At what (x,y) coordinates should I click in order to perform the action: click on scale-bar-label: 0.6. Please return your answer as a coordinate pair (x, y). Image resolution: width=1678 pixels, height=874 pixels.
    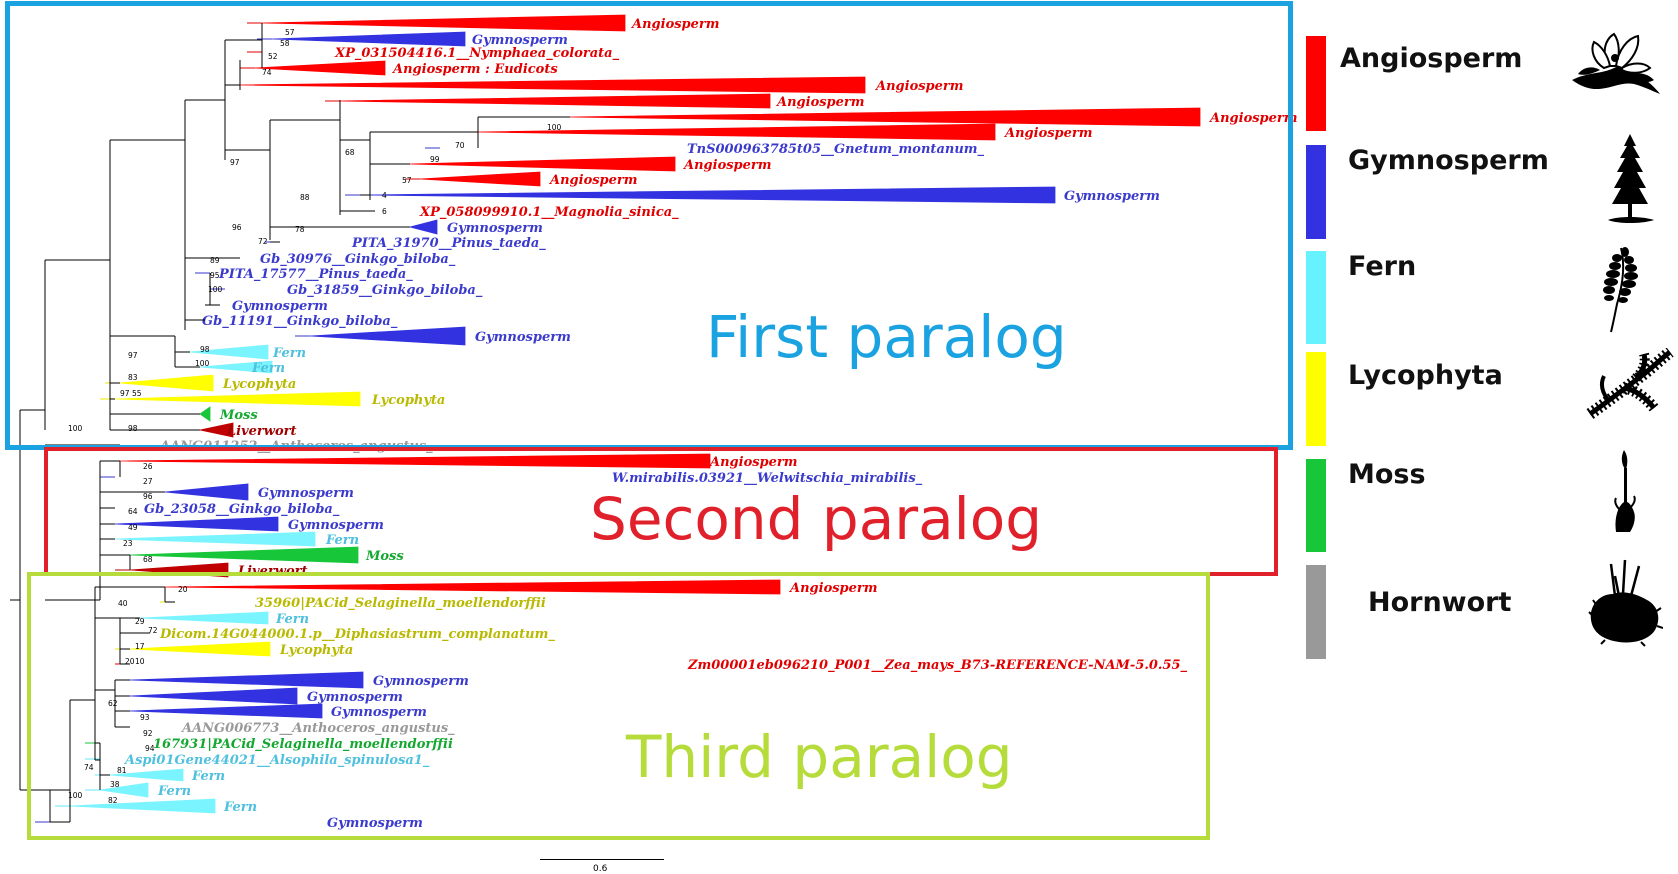
    Looking at the image, I should click on (600, 869).